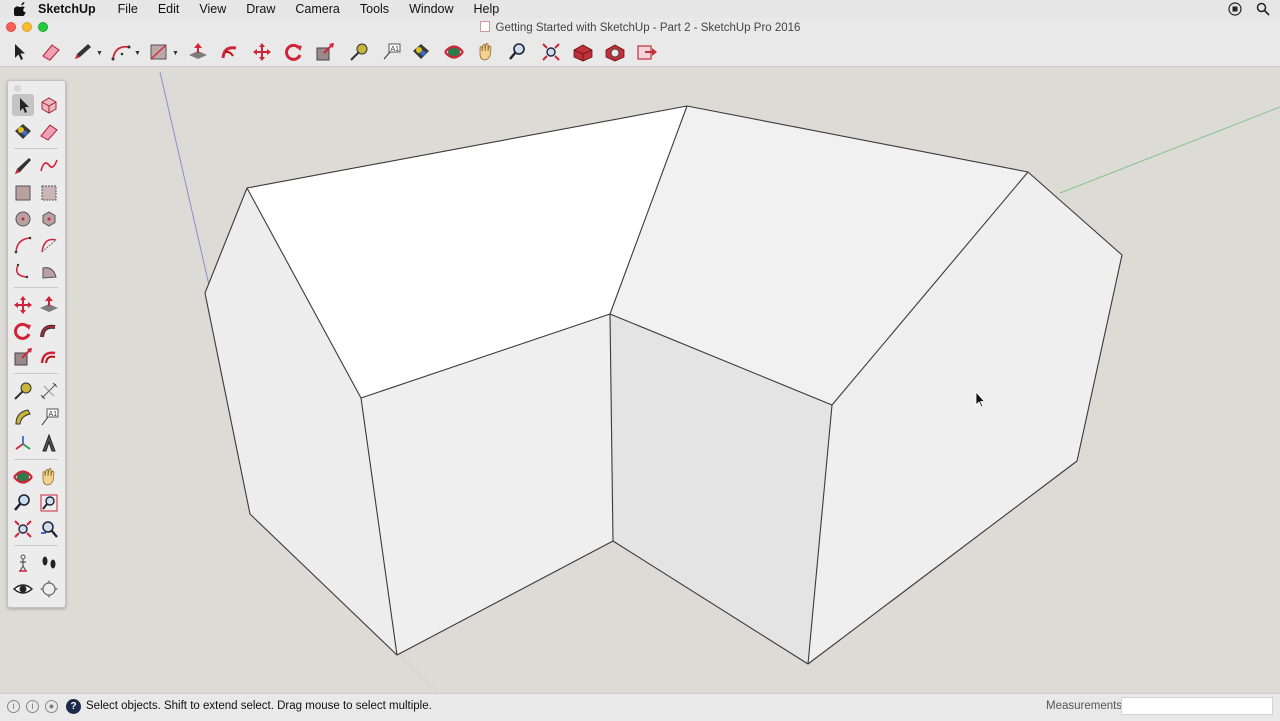  What do you see at coordinates (487, 9) in the screenshot?
I see `menu-help: Help` at bounding box center [487, 9].